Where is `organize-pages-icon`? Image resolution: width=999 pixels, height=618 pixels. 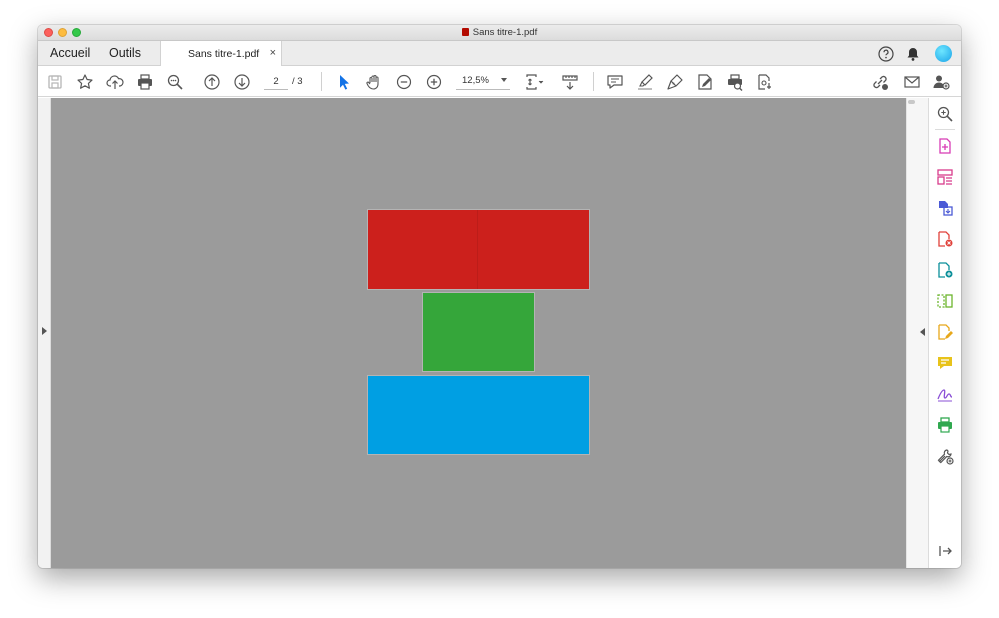 organize-pages-icon is located at coordinates (945, 177).